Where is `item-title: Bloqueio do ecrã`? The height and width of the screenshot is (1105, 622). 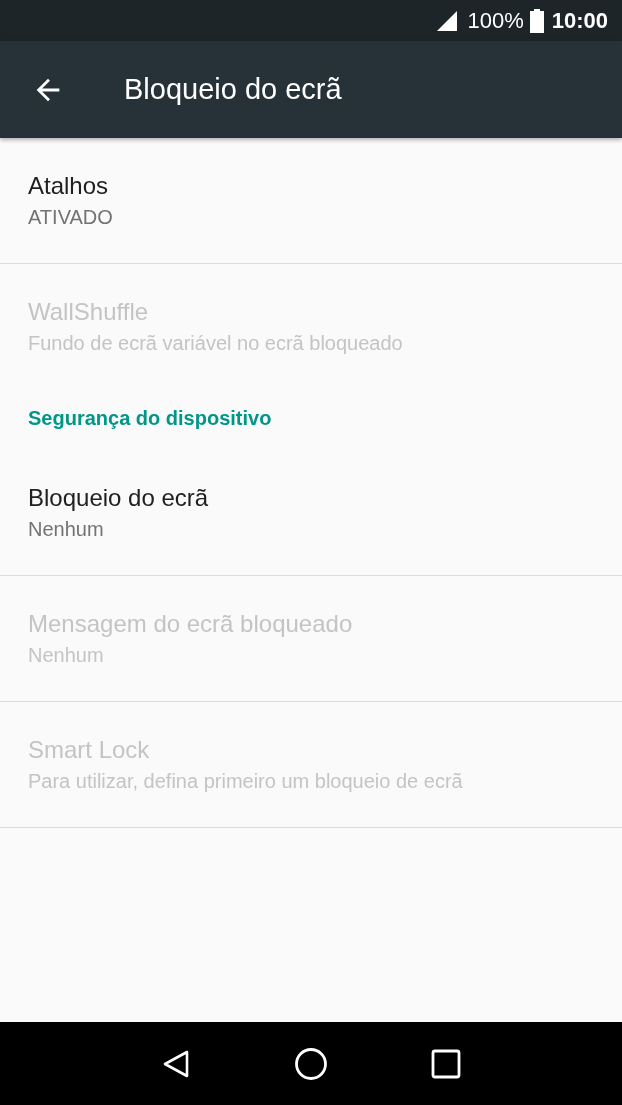 item-title: Bloqueio do ecrã is located at coordinates (118, 498).